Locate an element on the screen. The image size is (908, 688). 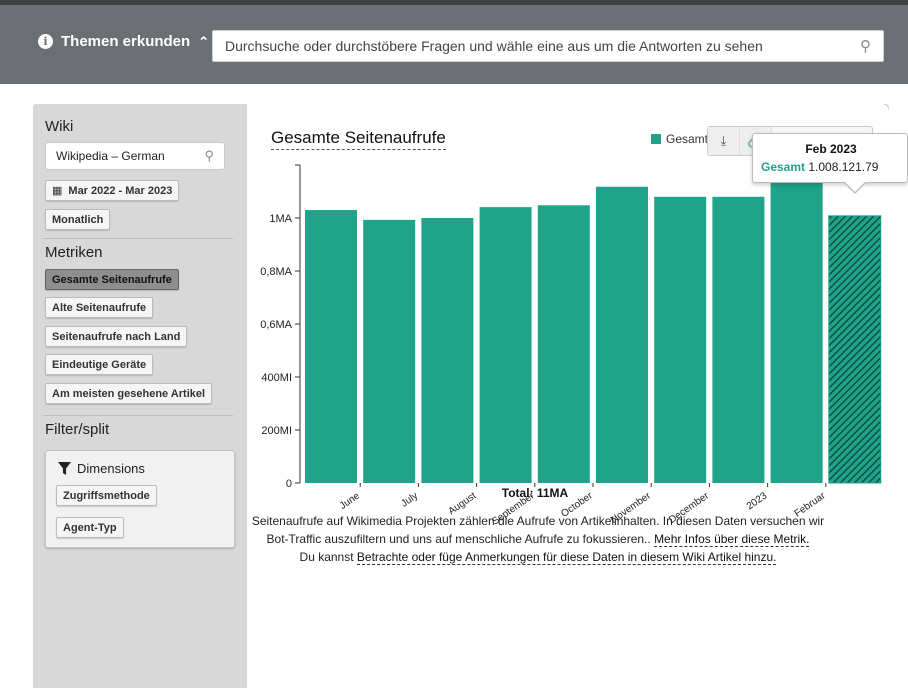
chart-tooltip: Feb 2023 Gesamt 1.008.121.79 is located at coordinates (830, 158).